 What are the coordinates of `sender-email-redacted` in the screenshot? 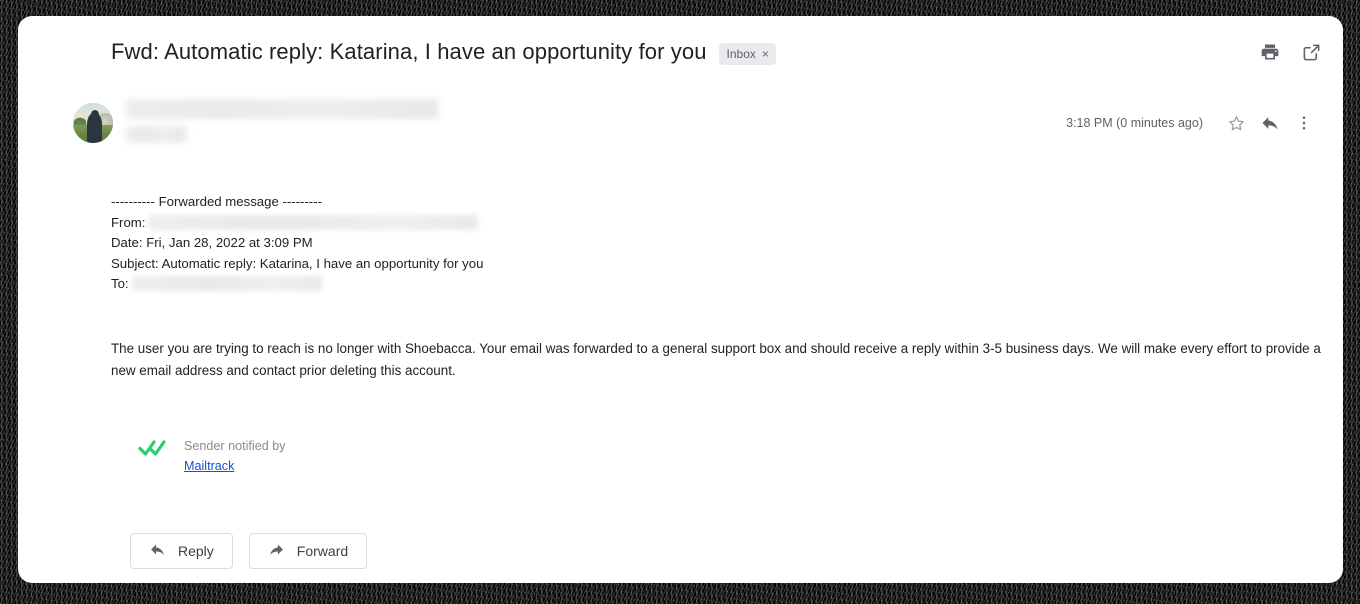 It's located at (156, 134).